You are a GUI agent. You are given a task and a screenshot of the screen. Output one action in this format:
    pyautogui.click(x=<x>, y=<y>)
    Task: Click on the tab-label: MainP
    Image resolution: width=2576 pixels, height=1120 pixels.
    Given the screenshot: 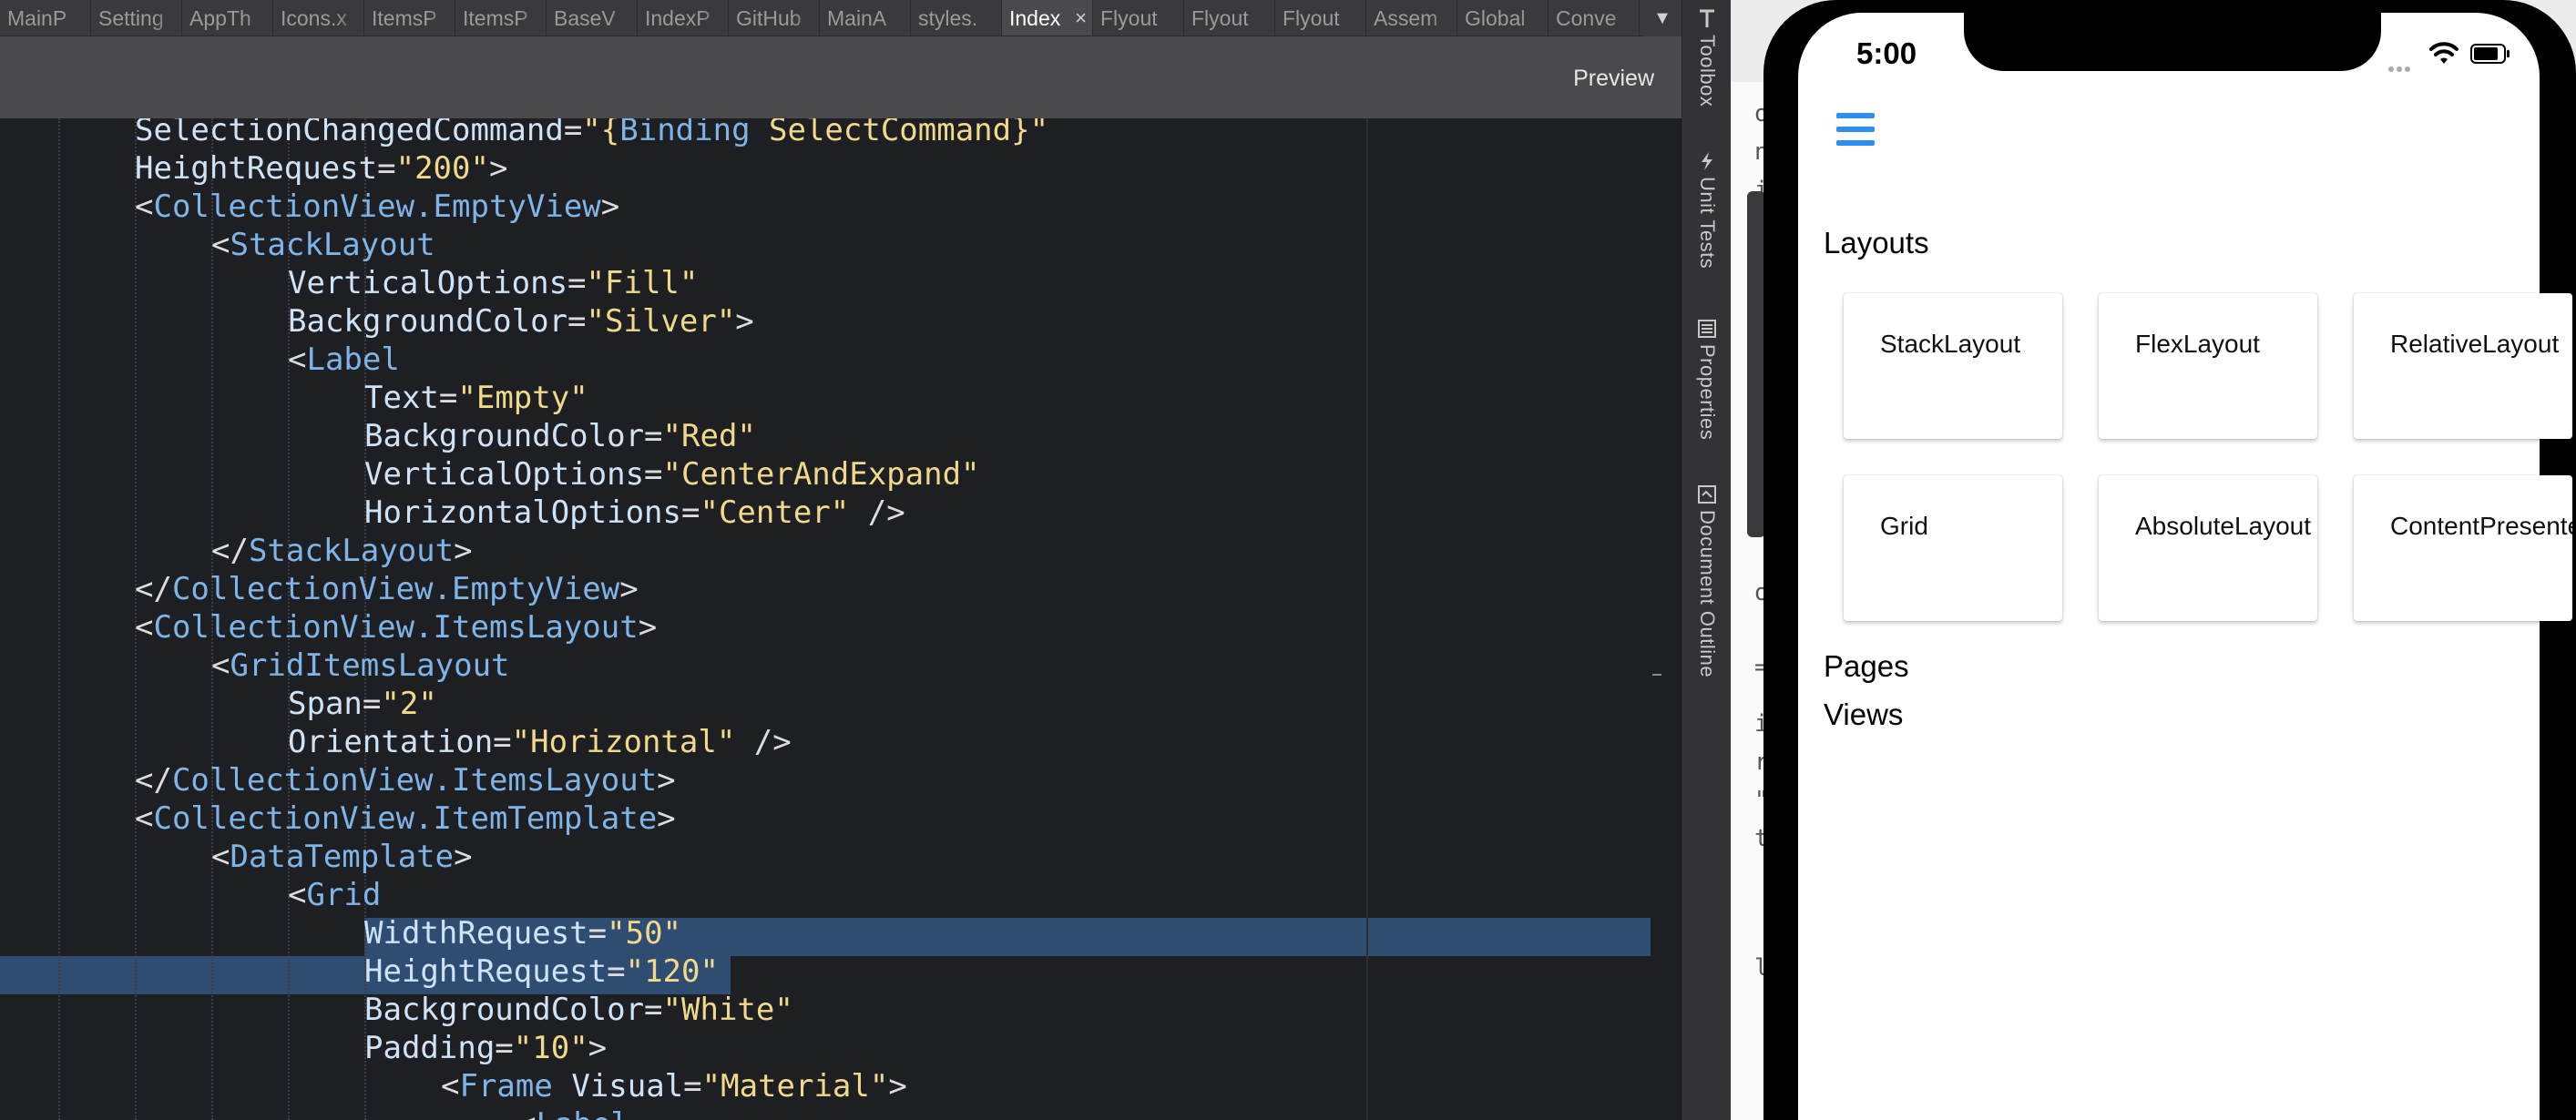 What is the action you would take?
    pyautogui.click(x=37, y=18)
    